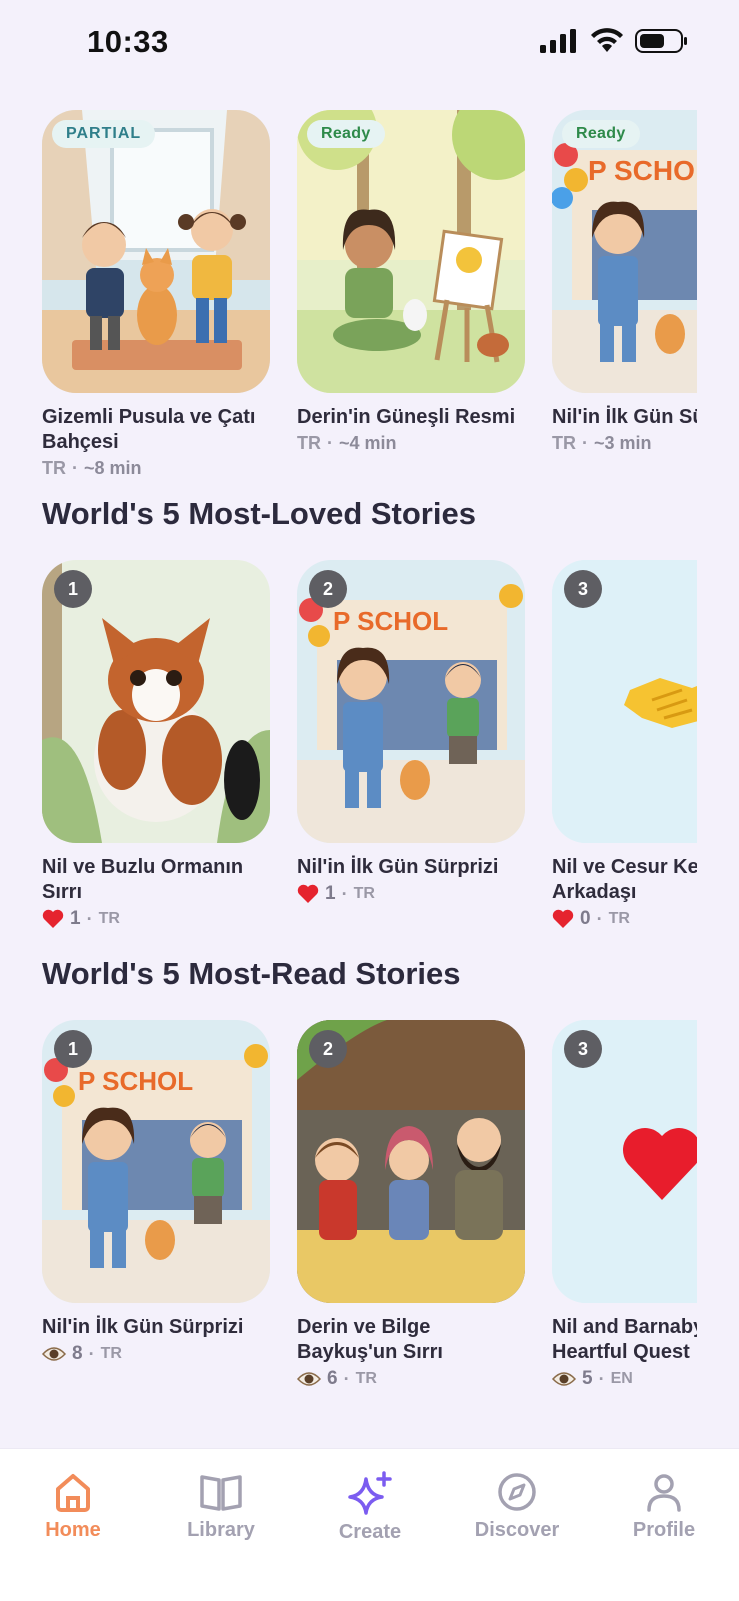 This screenshot has height=1601, width=739. I want to click on status-time: 10:33, so click(128, 41).